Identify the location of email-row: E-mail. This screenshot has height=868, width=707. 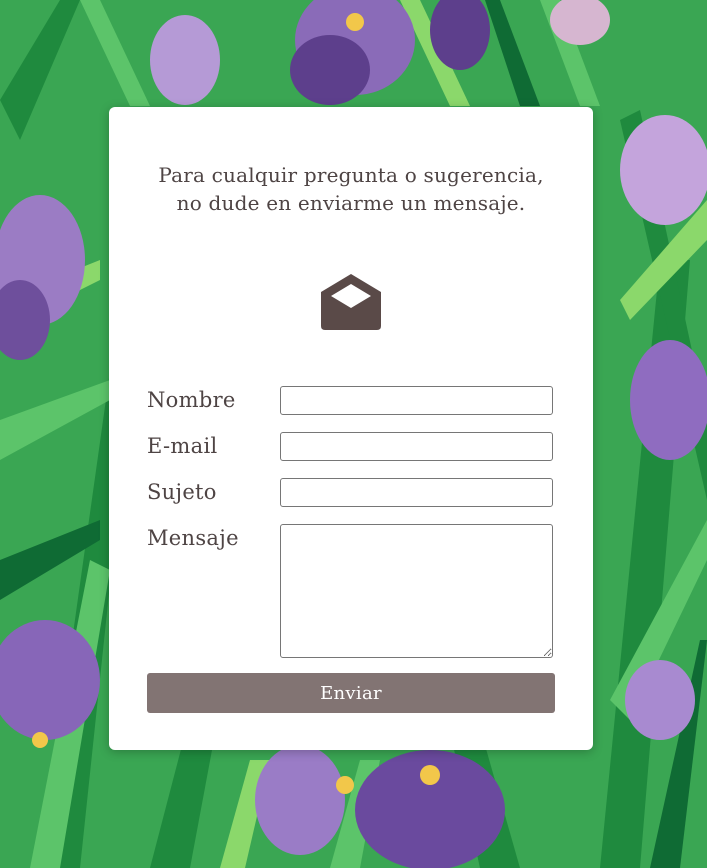
(351, 446).